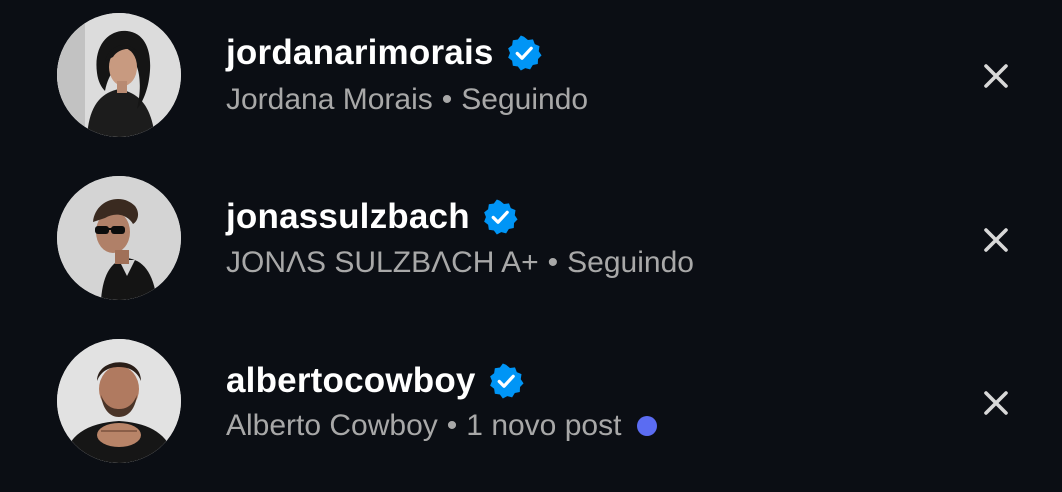 The height and width of the screenshot is (492, 1062). I want to click on subtitle: Alberto Cowboy • 1 novo post, so click(442, 426).